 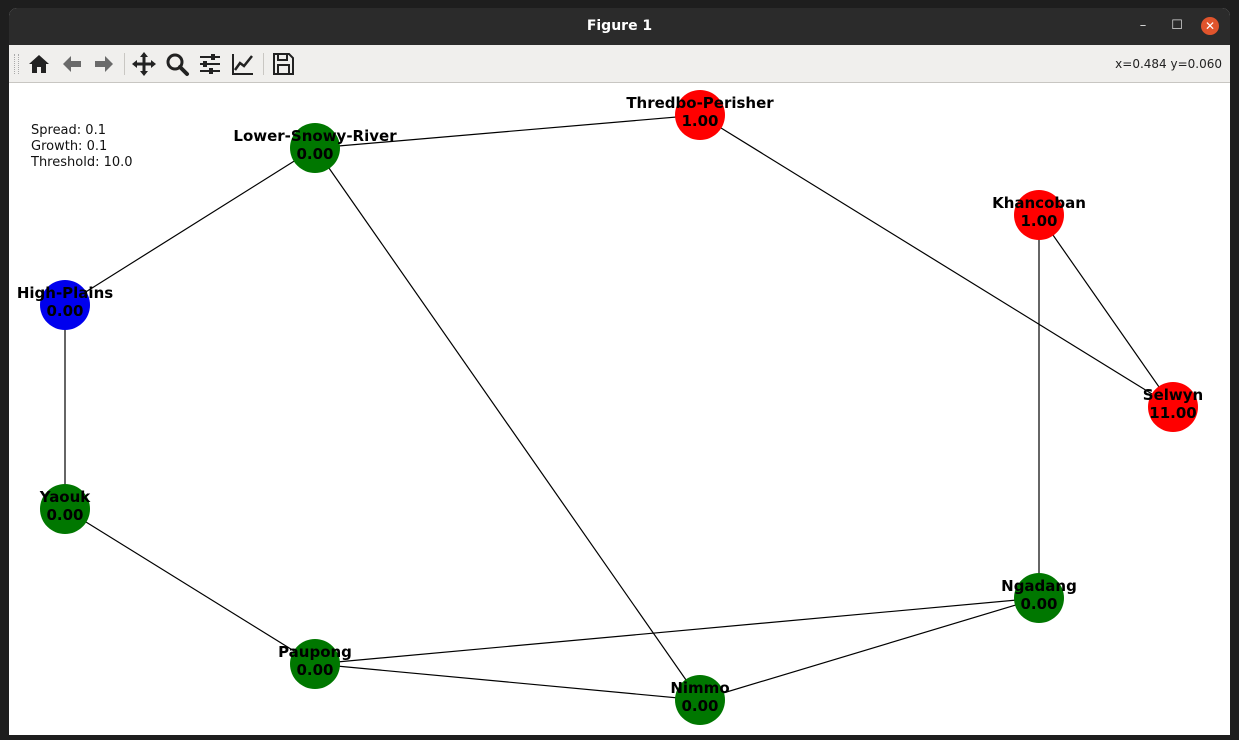 I want to click on edge-lower-highplains, so click(x=190, y=226).